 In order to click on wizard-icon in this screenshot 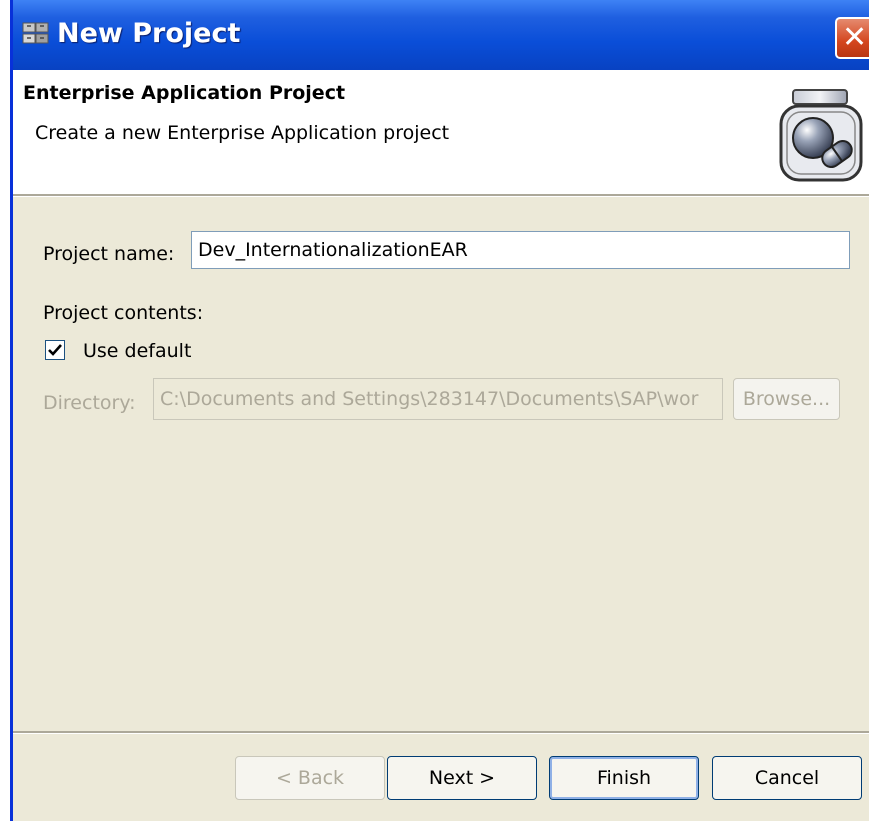, I will do `click(35, 33)`.